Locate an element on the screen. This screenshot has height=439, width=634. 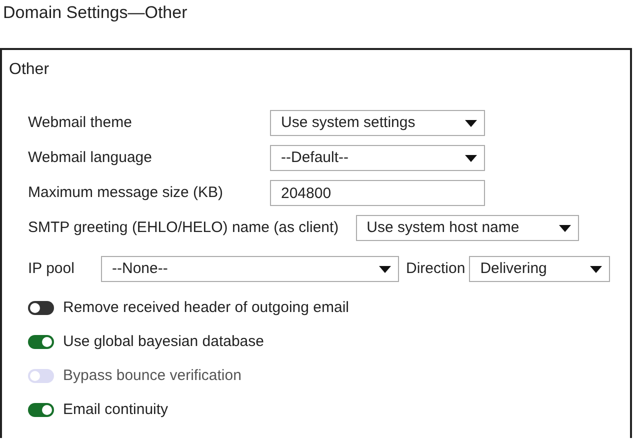
dropdown: --Default-- is located at coordinates (377, 158).